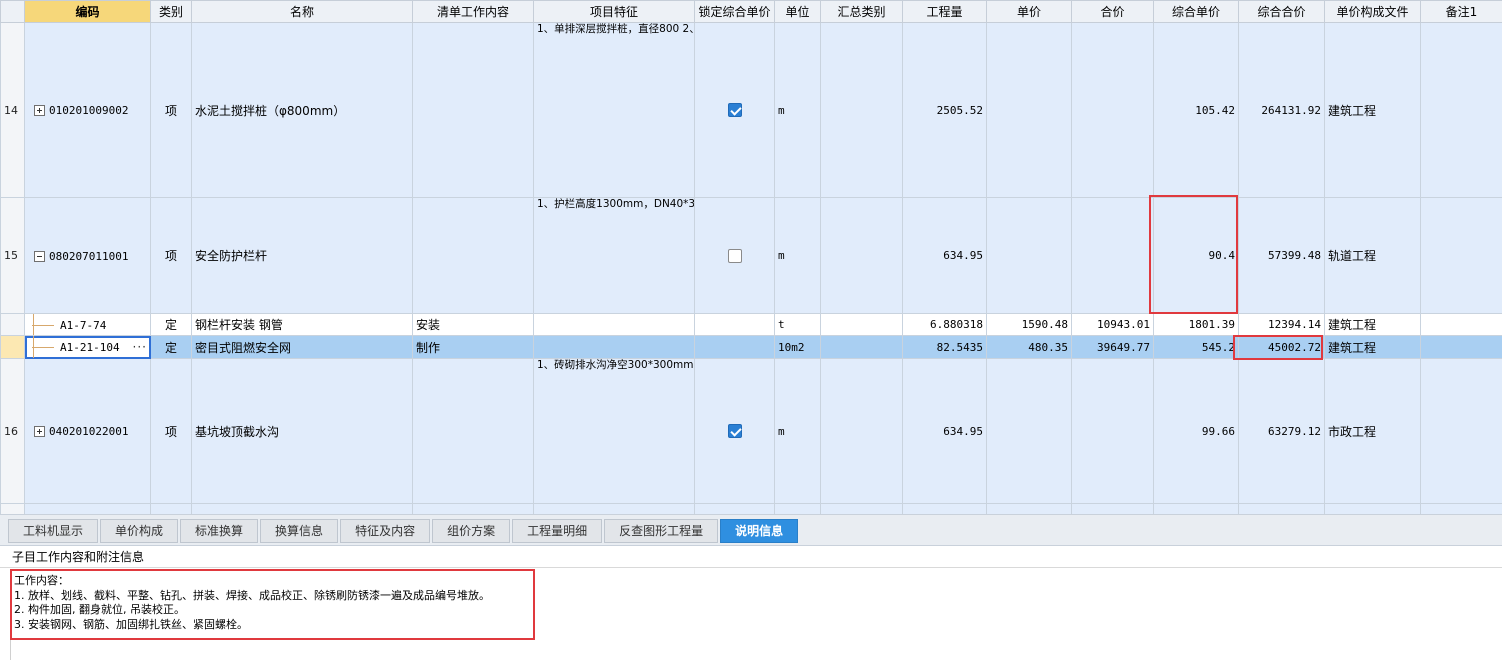 The image size is (1502, 660). Describe the element at coordinates (219, 531) in the screenshot. I see `tab-standard-conversion: 标准换算` at that location.